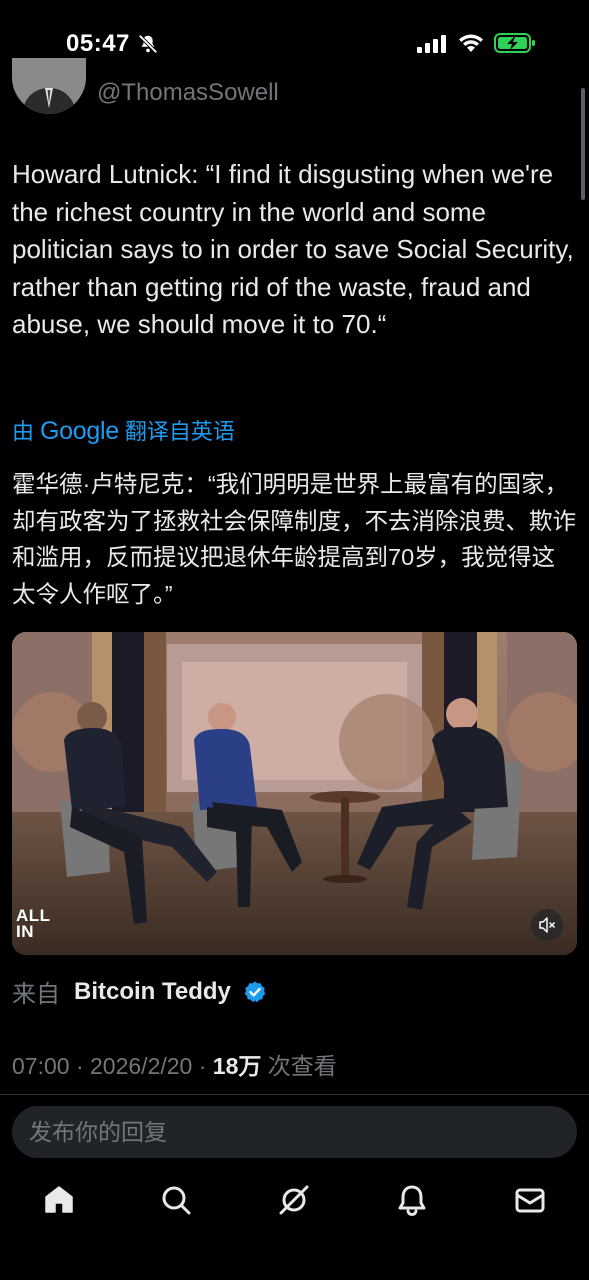 The image size is (589, 1280). Describe the element at coordinates (294, 1132) in the screenshot. I see `reply-input` at that location.